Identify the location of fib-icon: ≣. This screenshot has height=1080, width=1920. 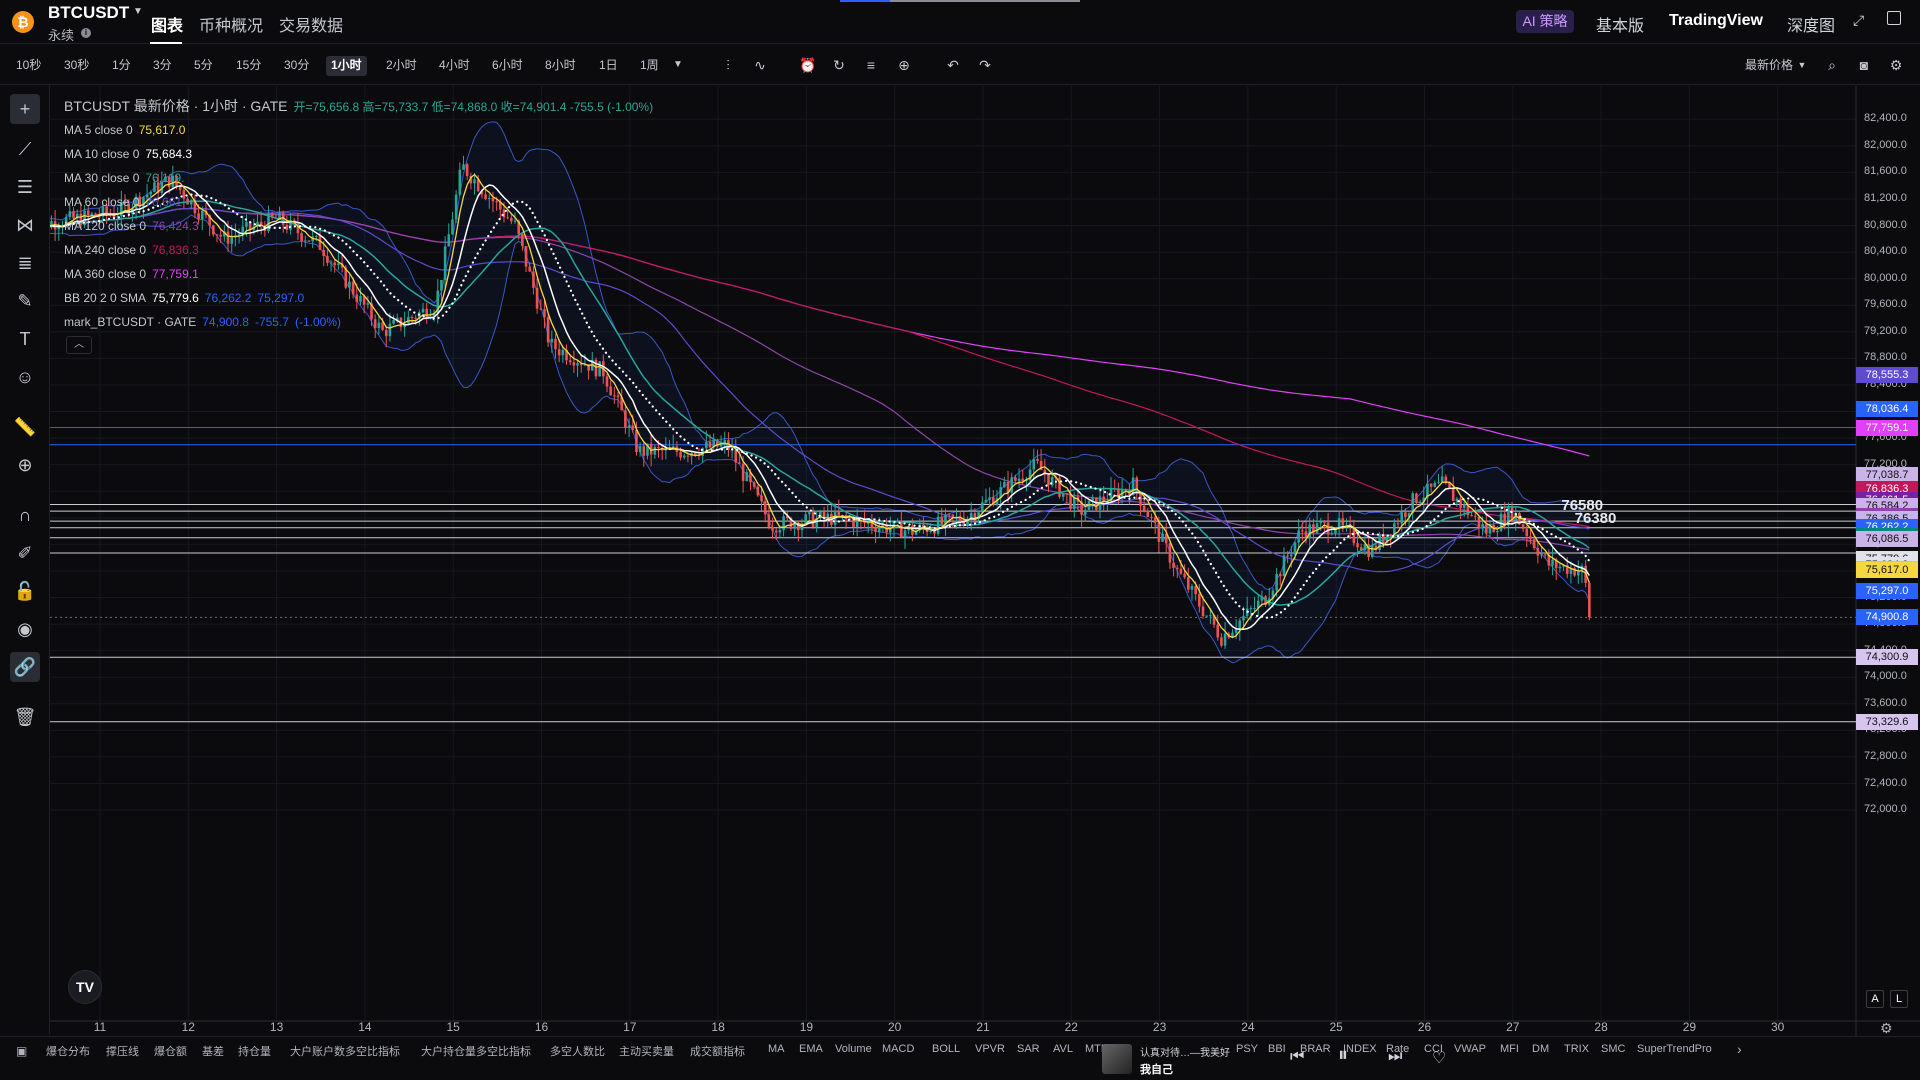
(25, 263).